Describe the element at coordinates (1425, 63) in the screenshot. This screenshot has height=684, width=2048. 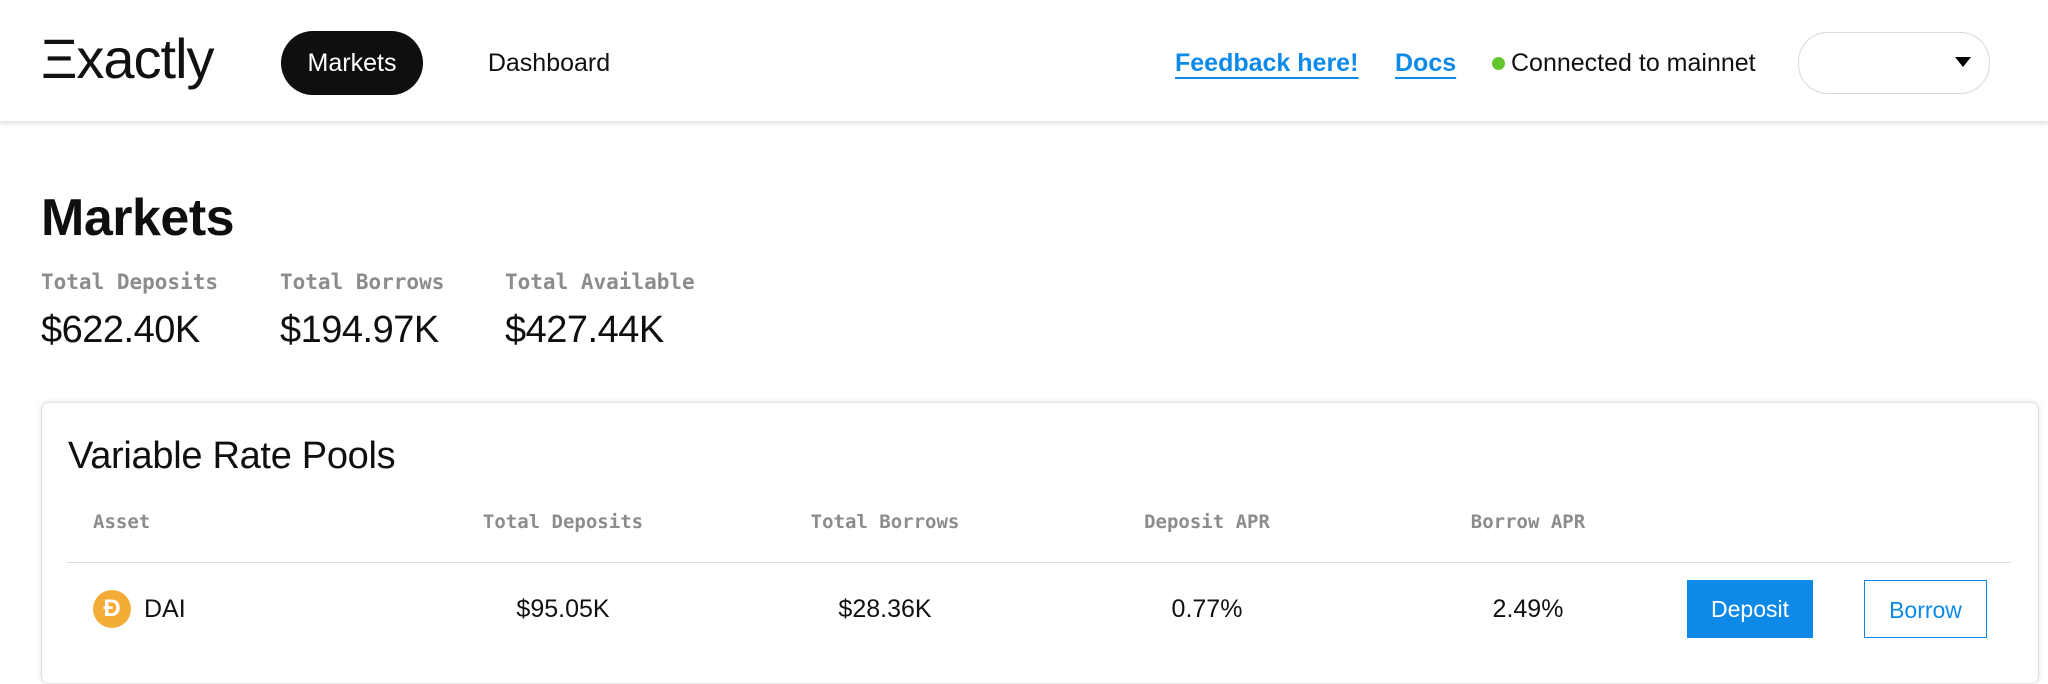
I see `docs-link: Docs` at that location.